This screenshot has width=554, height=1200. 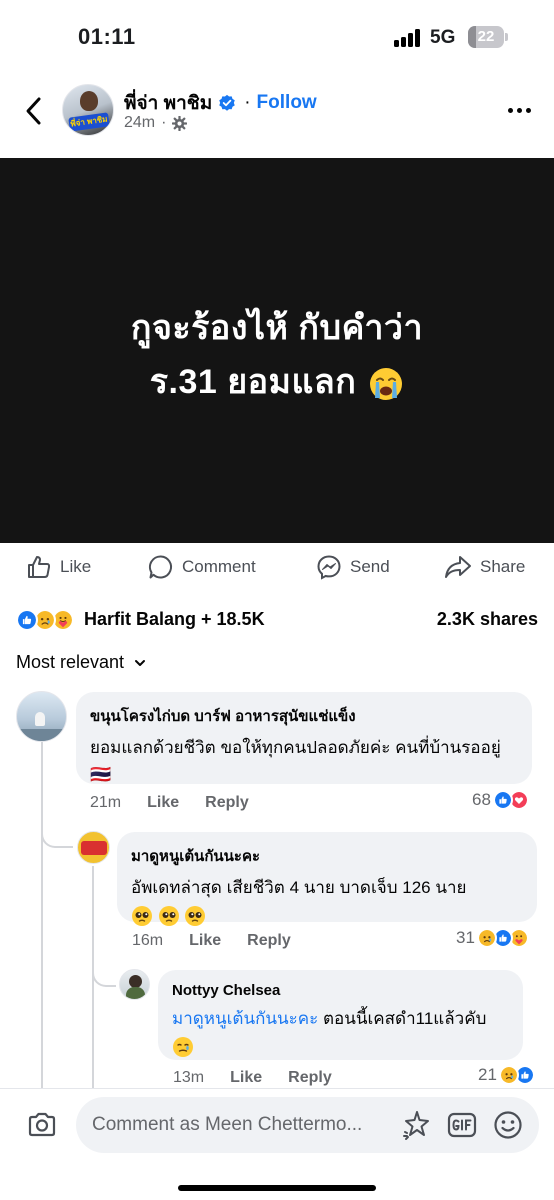 I want to click on send-button: Send, so click(x=353, y=567).